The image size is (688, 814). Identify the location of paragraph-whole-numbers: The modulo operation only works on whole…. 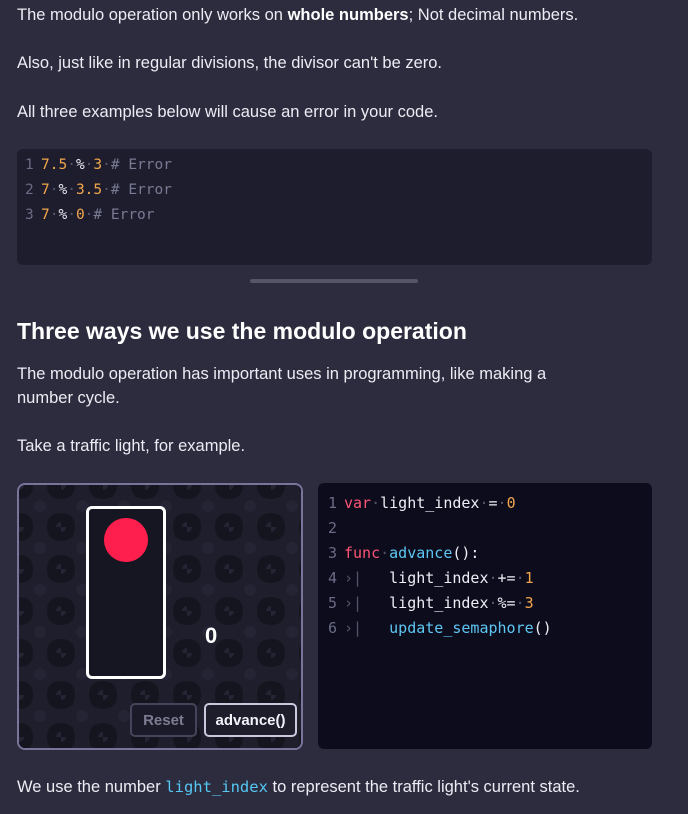
(297, 15).